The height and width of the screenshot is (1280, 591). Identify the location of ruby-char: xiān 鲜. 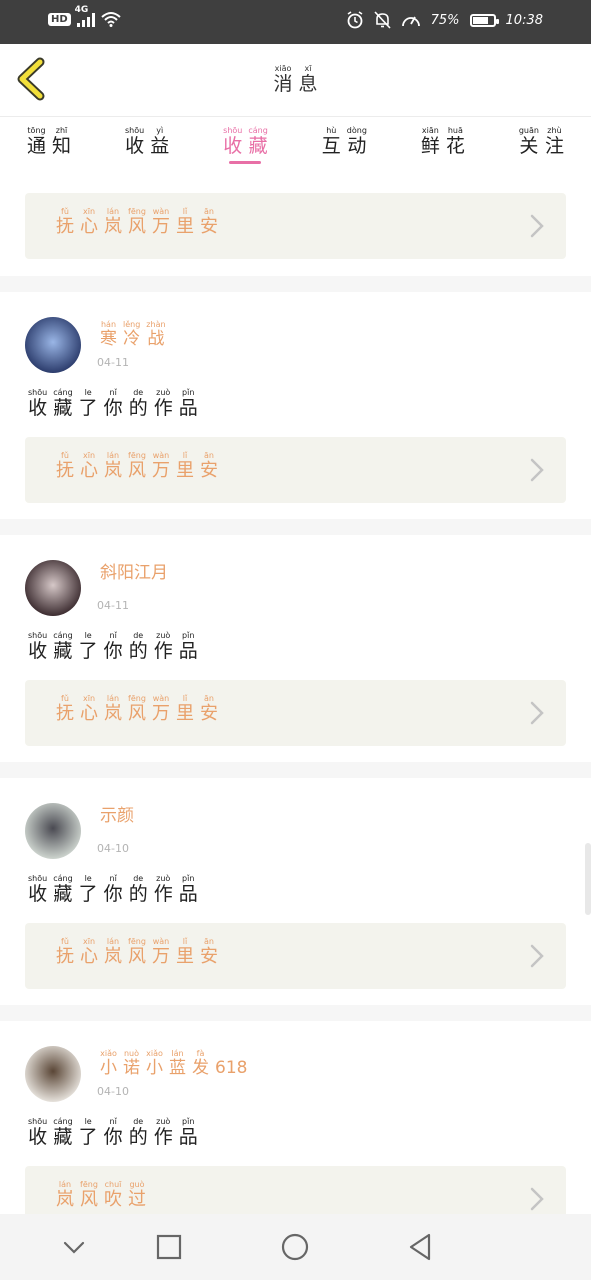
(430, 141).